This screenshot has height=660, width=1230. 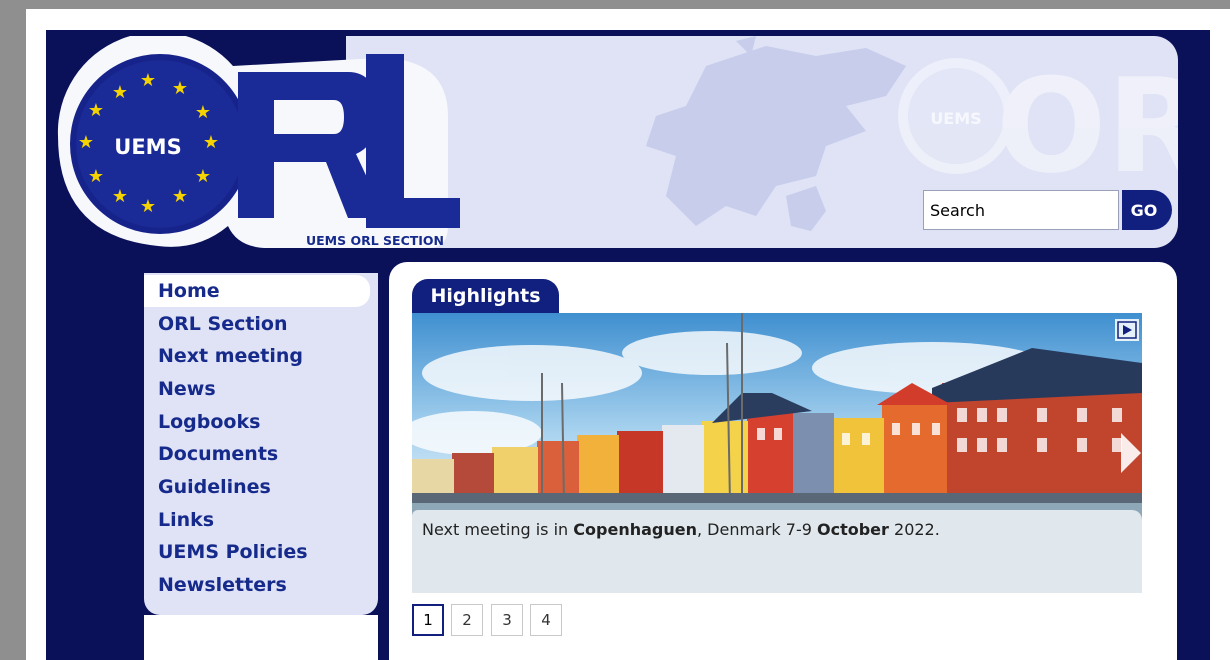 I want to click on sidebar-item-next-meeting: Next meeting, so click(x=257, y=356).